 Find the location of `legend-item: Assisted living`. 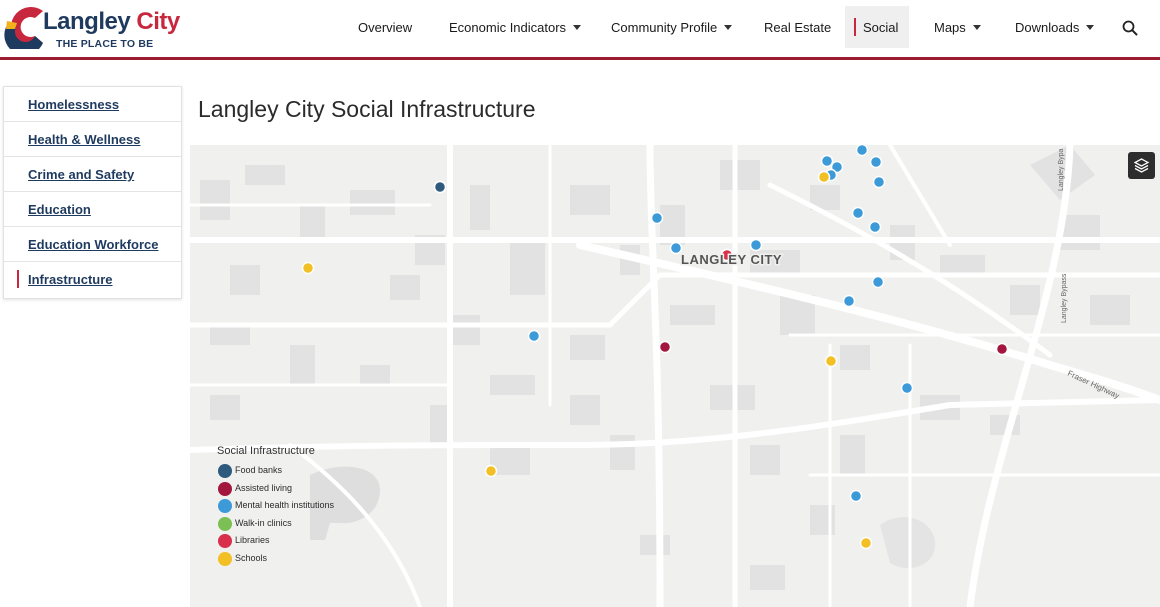

legend-item: Assisted living is located at coordinates (307, 490).